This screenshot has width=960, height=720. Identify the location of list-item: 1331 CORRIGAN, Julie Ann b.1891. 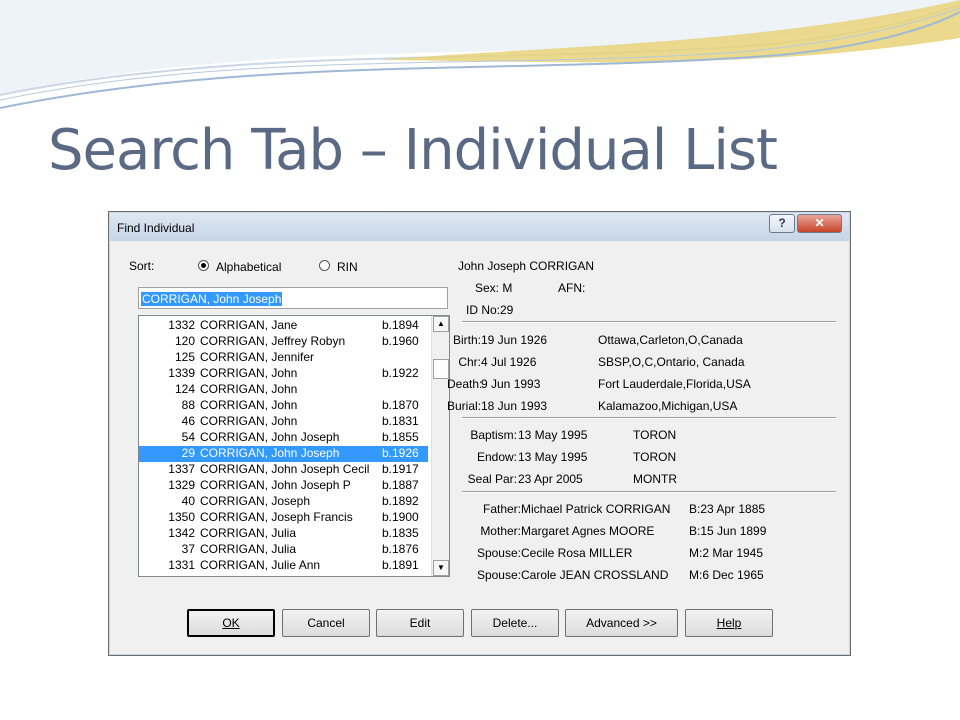
(283, 566).